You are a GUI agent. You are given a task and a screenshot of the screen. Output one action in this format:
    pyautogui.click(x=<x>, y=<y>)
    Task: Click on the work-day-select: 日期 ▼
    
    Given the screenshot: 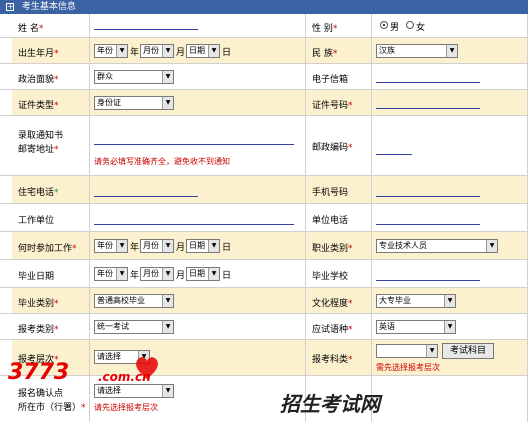 What is the action you would take?
    pyautogui.click(x=203, y=246)
    